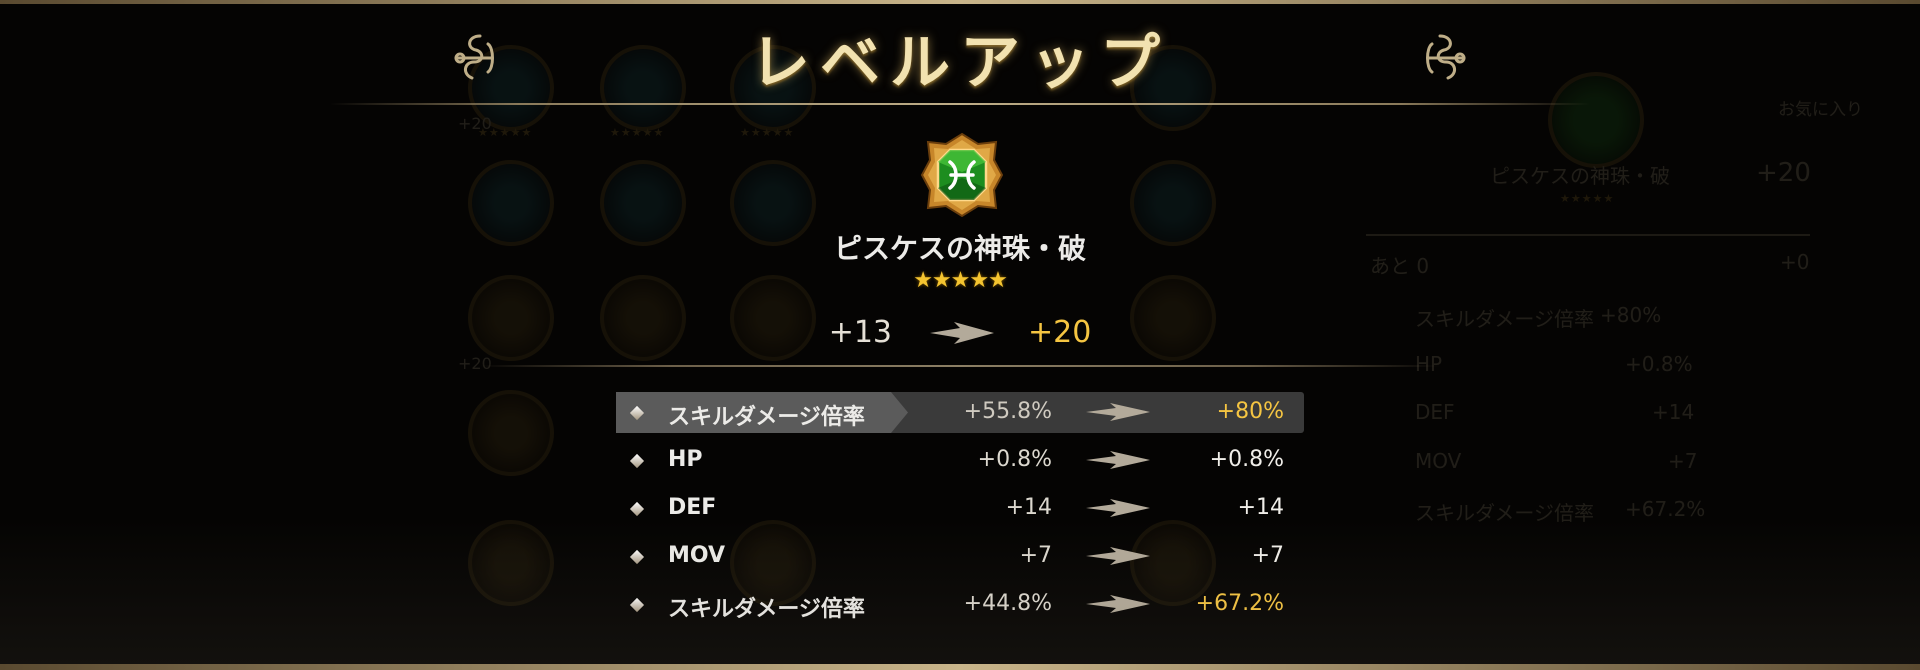  Describe the element at coordinates (960, 104) in the screenshot. I see `title-divider` at that location.